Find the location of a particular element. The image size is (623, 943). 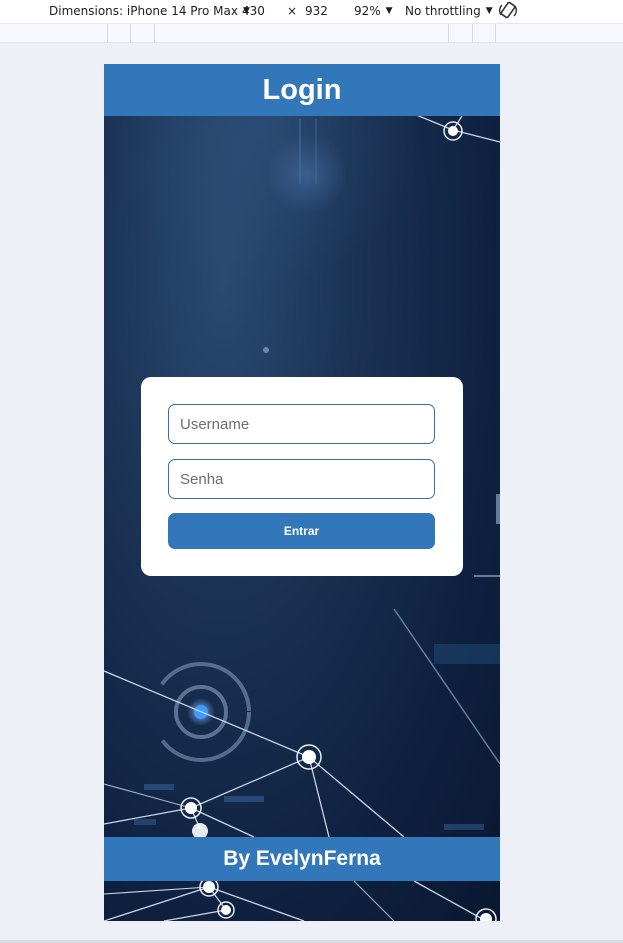

footer-credit: By EvelynFerna is located at coordinates (302, 858).